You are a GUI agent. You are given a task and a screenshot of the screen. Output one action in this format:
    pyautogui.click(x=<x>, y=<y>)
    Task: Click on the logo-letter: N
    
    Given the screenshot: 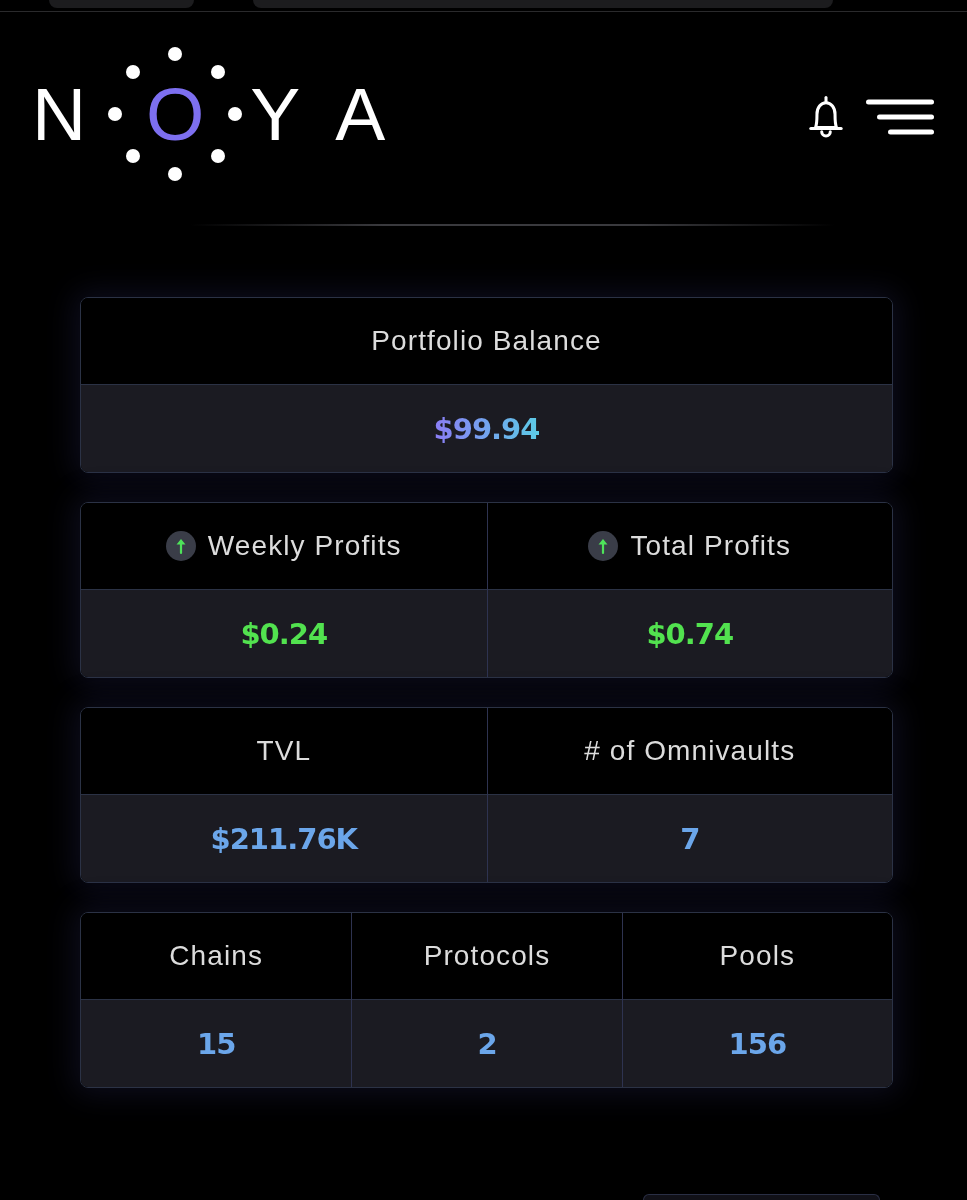 What is the action you would take?
    pyautogui.click(x=59, y=114)
    